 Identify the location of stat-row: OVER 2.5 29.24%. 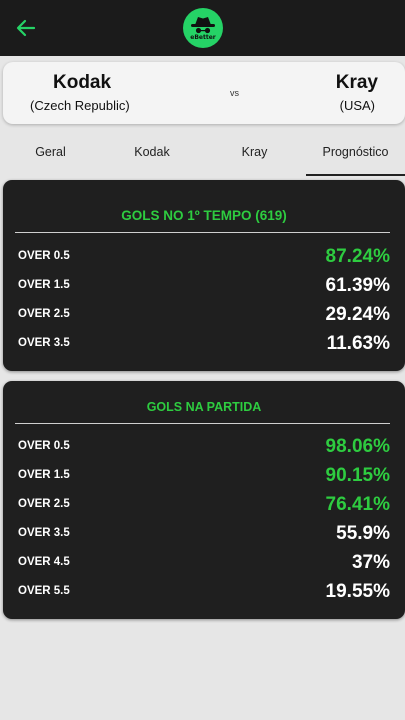
(204, 314).